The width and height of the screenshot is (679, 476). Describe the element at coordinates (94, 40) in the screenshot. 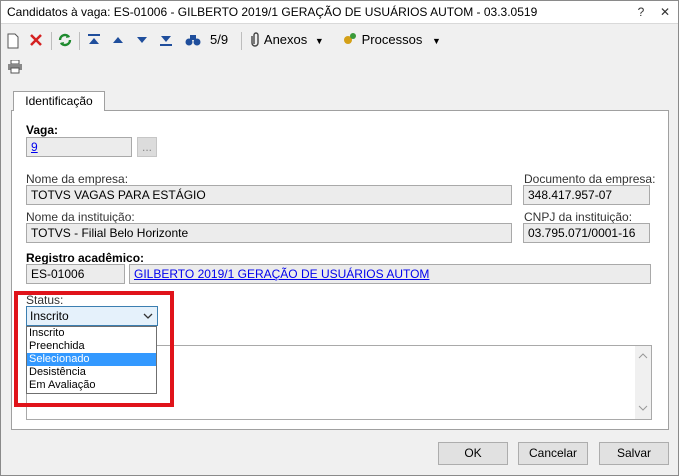

I see `first-record-icon` at that location.